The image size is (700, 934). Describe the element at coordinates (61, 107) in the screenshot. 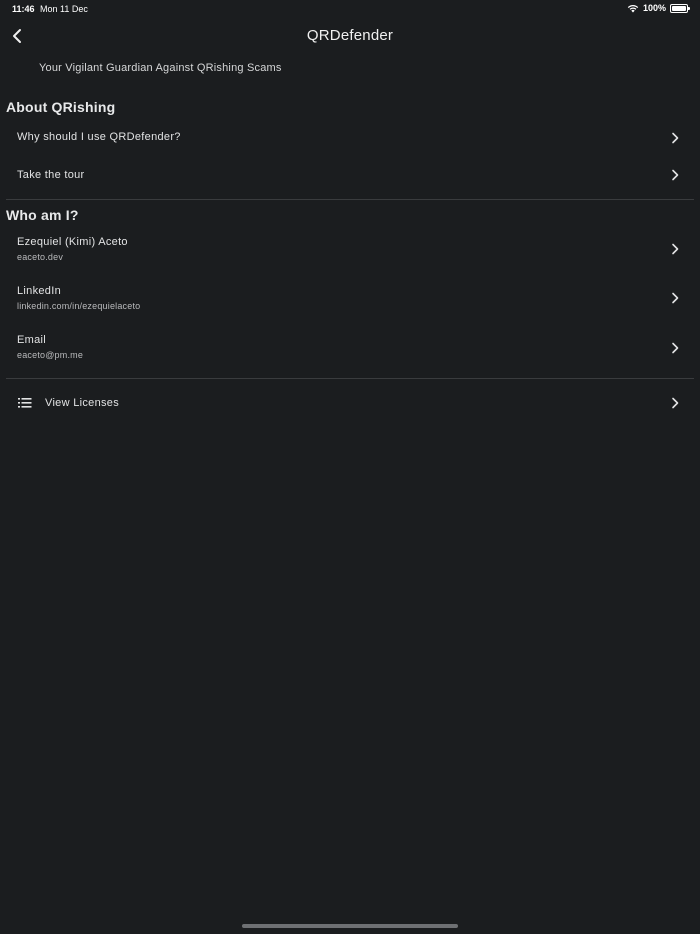

I see `section-header-about: About QRishing` at that location.